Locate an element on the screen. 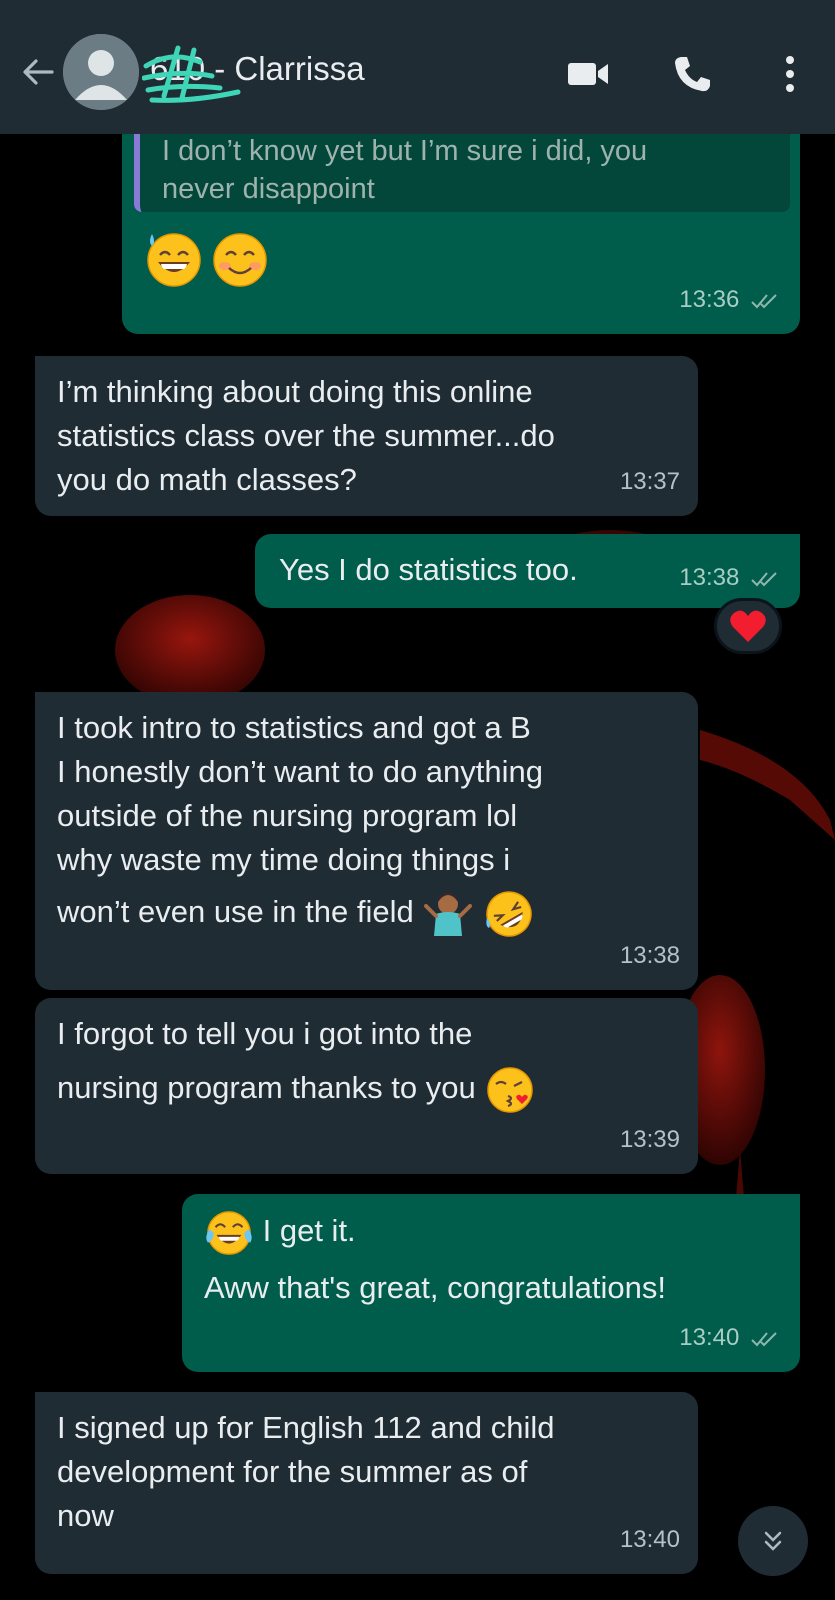  message-text-line-with-emoji: nursing program thanks to you is located at coordinates (366, 1090).